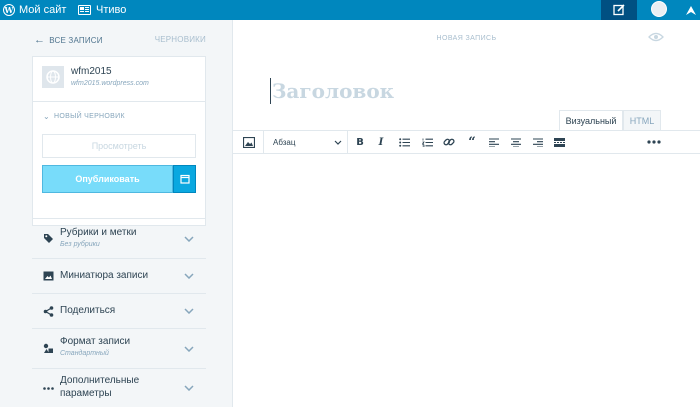 Image resolution: width=700 pixels, height=407 pixels. I want to click on schedule-button, so click(184, 179).